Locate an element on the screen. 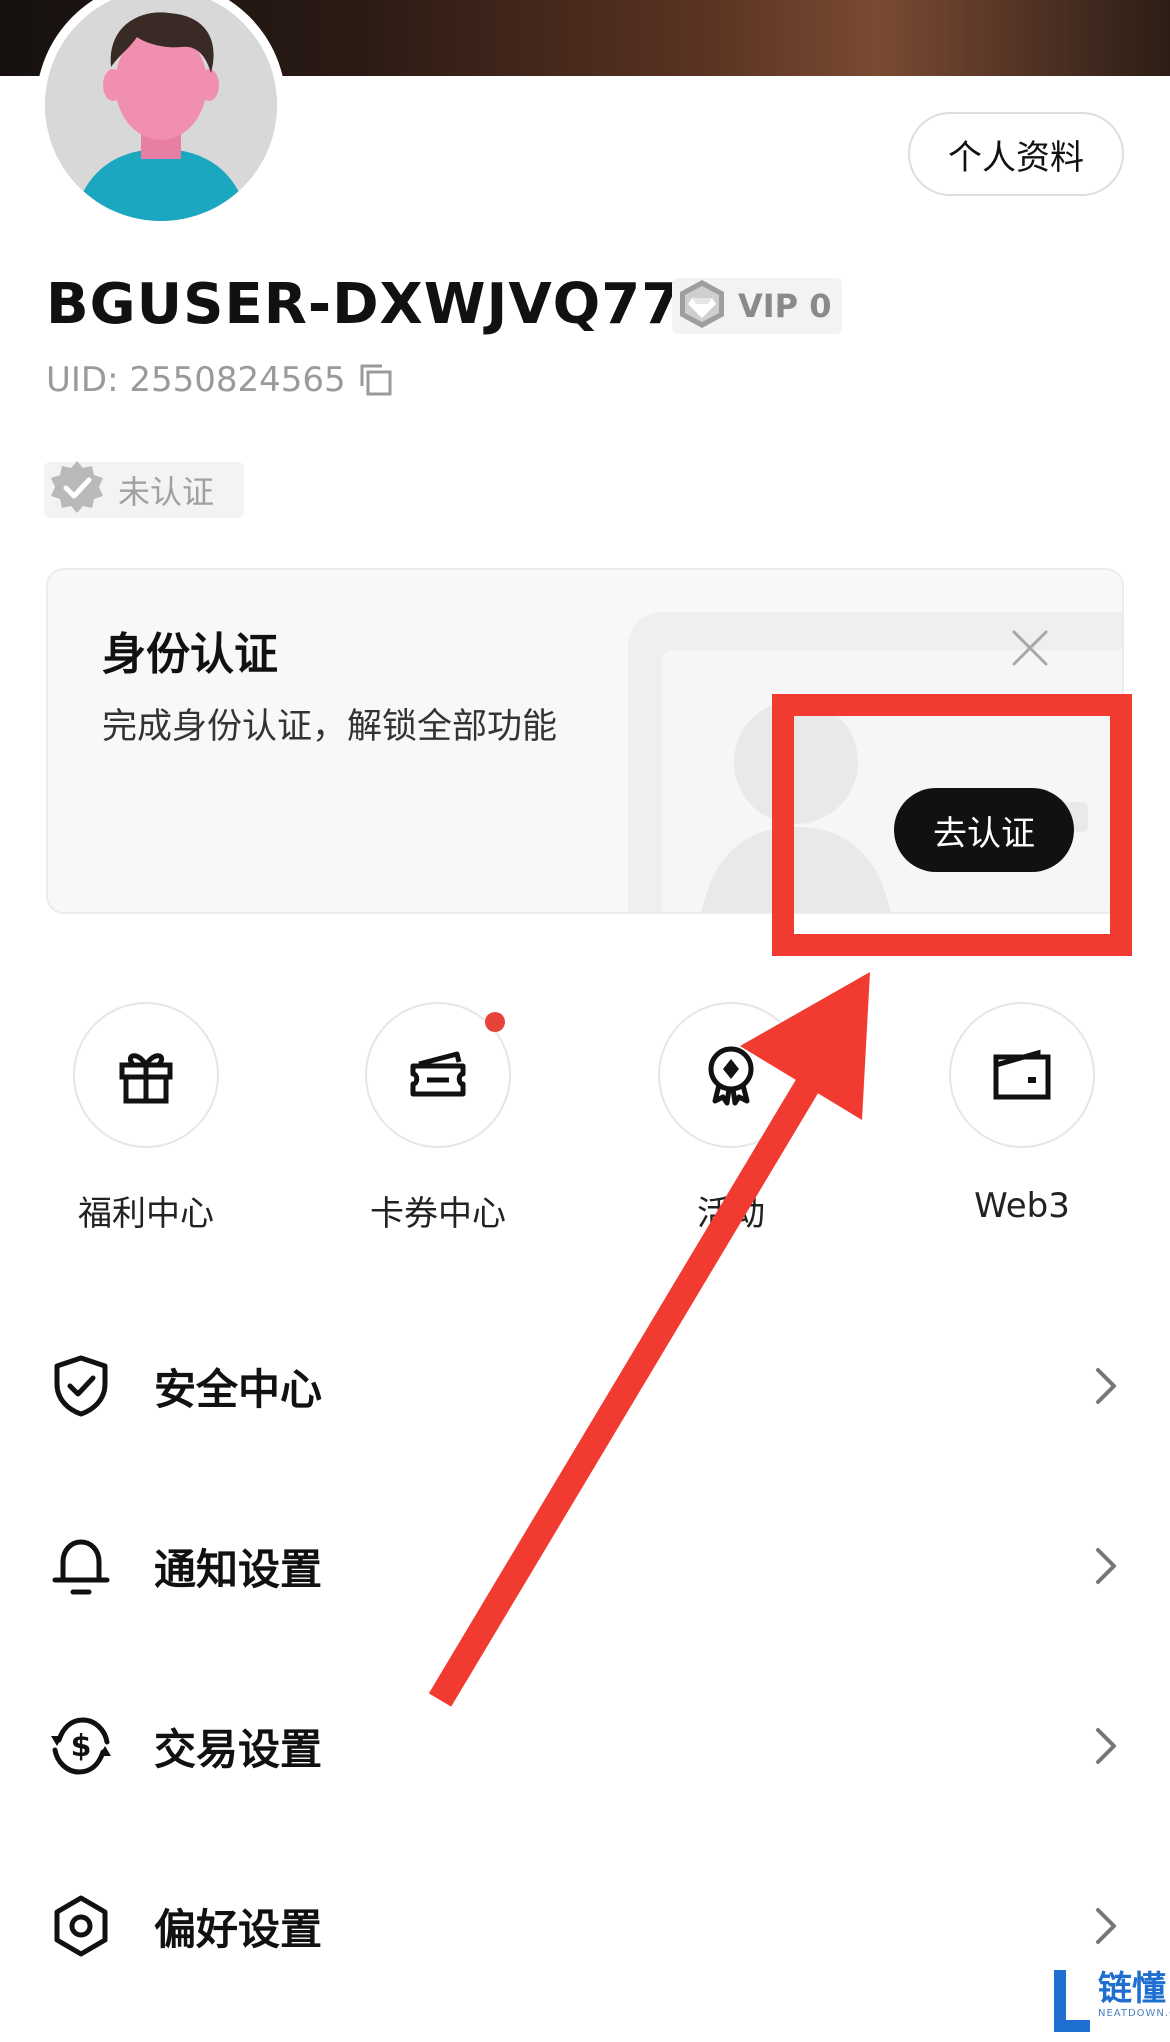  quick-action-label: 卡券中心 is located at coordinates (438, 1214).